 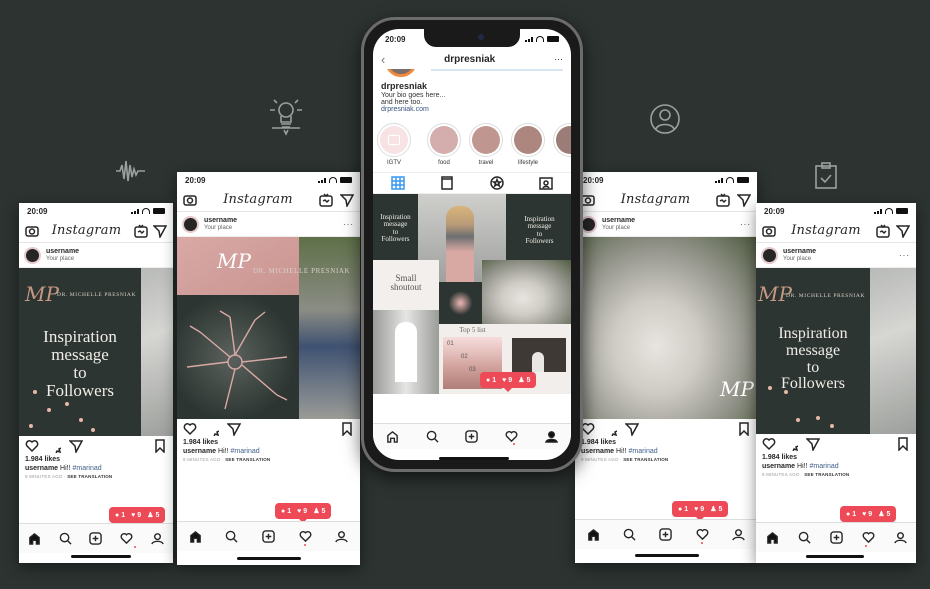 What do you see at coordinates (546, 183) in the screenshot?
I see `tagged-tab` at bounding box center [546, 183].